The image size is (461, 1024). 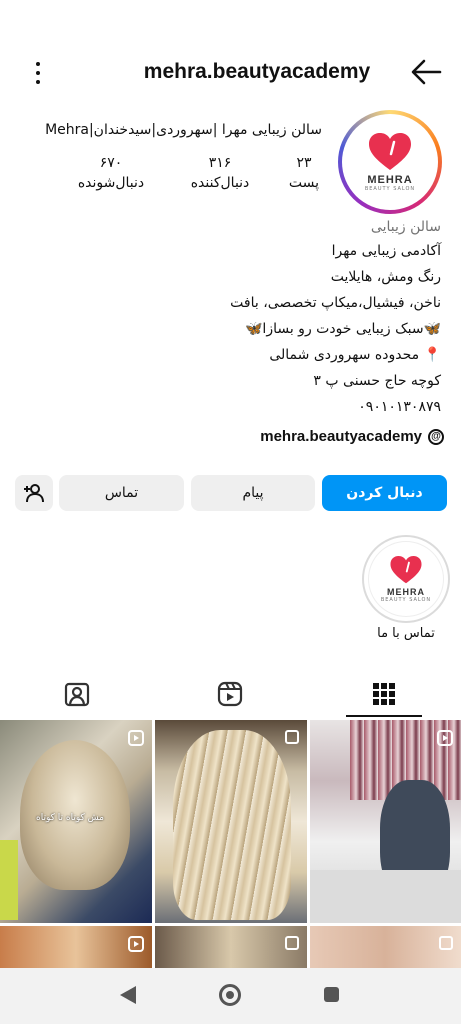 I want to click on suggest-people-button, so click(x=34, y=493).